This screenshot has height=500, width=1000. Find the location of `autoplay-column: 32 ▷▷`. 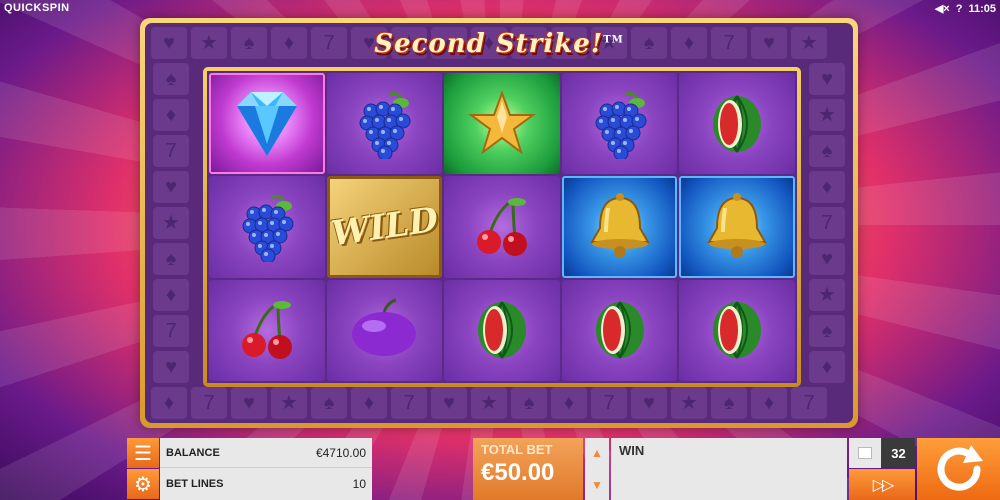

autoplay-column: 32 ▷▷ is located at coordinates (882, 469).